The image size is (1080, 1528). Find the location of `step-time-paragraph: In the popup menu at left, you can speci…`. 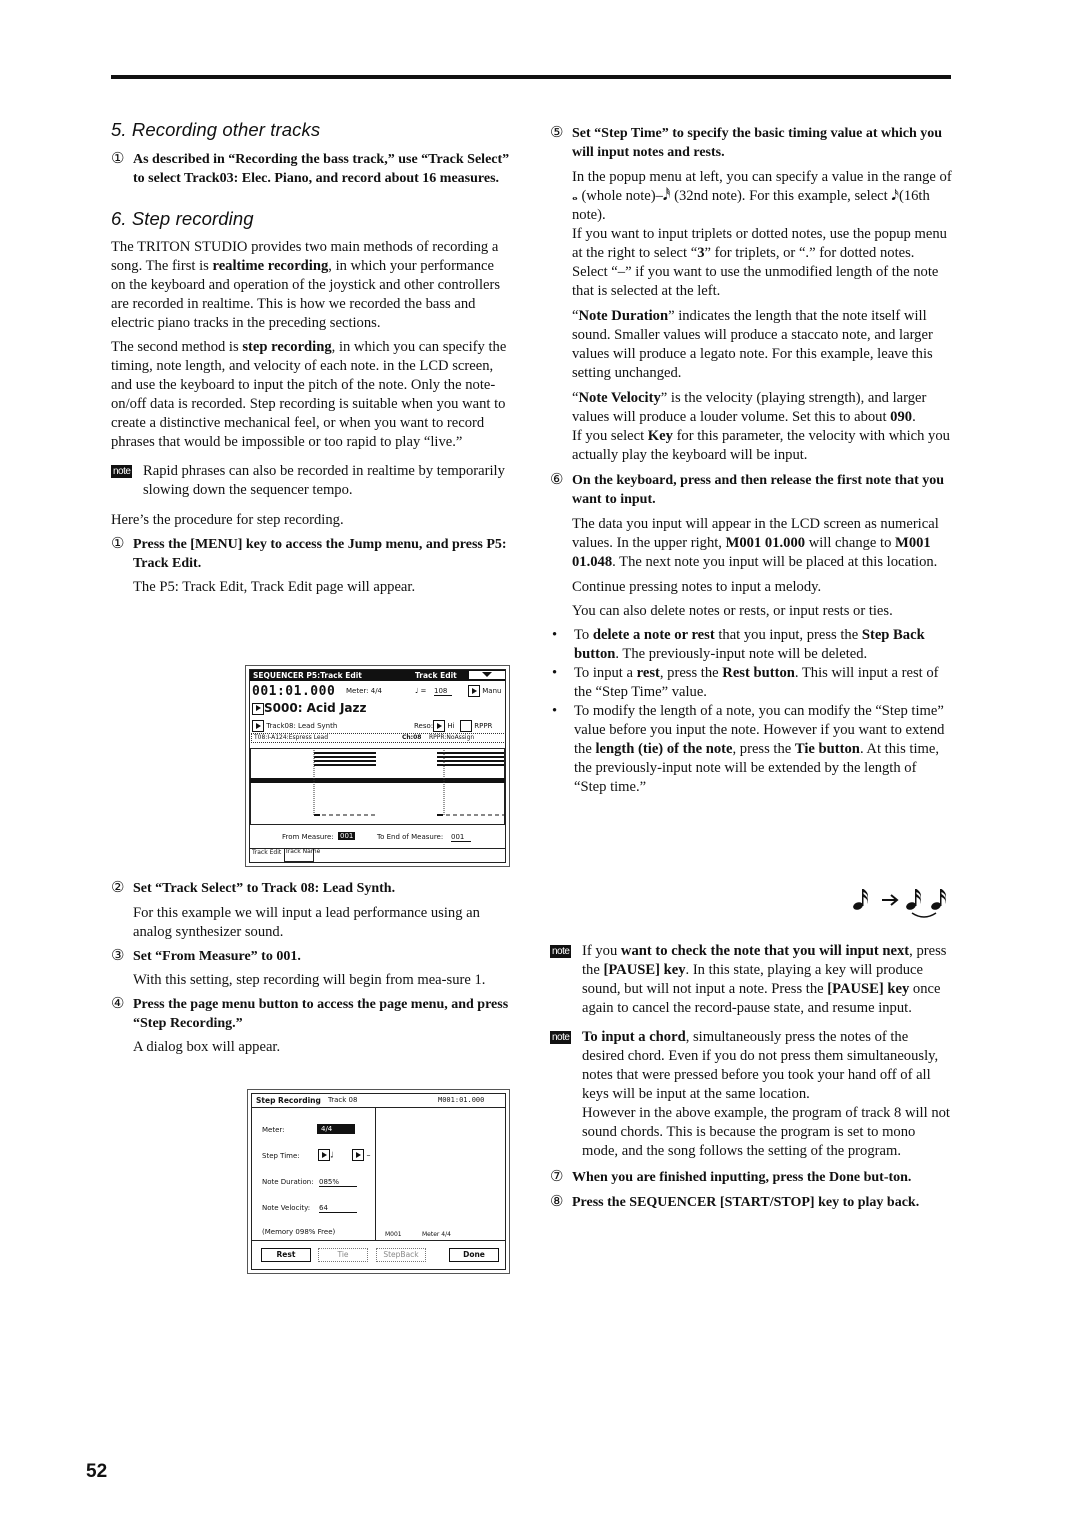

step-time-paragraph: In the popup menu at left, you can speci… is located at coordinates (762, 234).